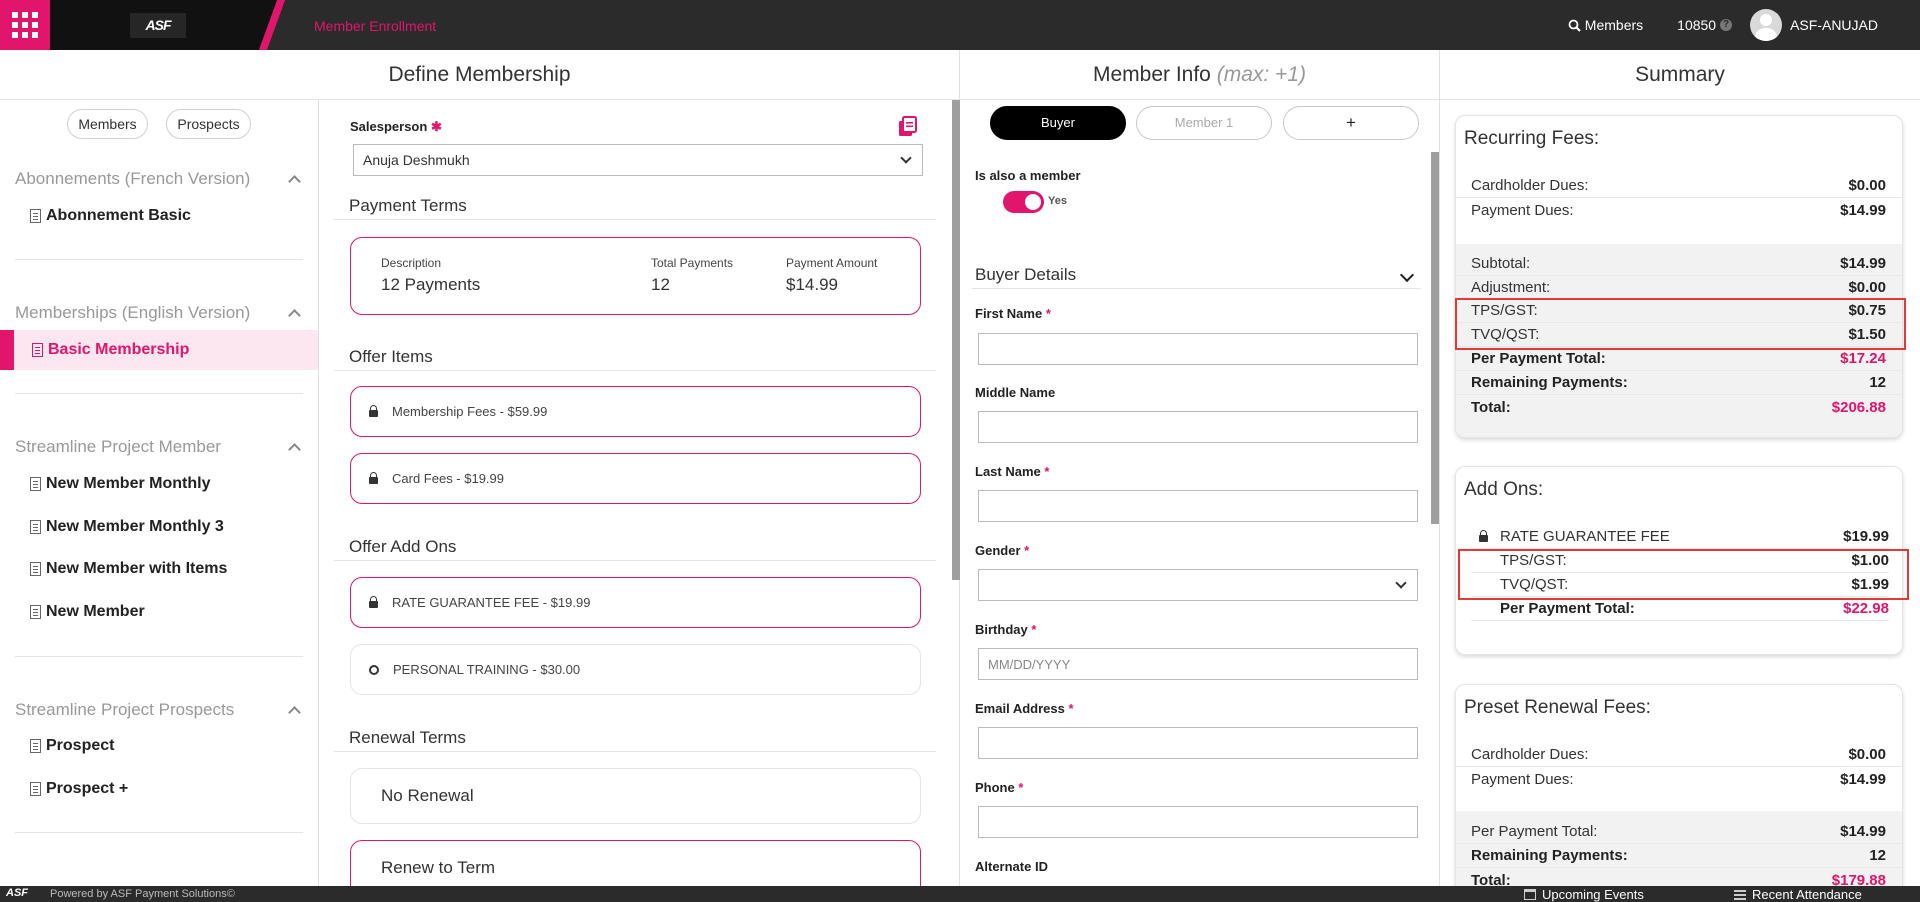 The width and height of the screenshot is (1920, 902). I want to click on row-label: Cardholder Dues:, so click(1530, 185).